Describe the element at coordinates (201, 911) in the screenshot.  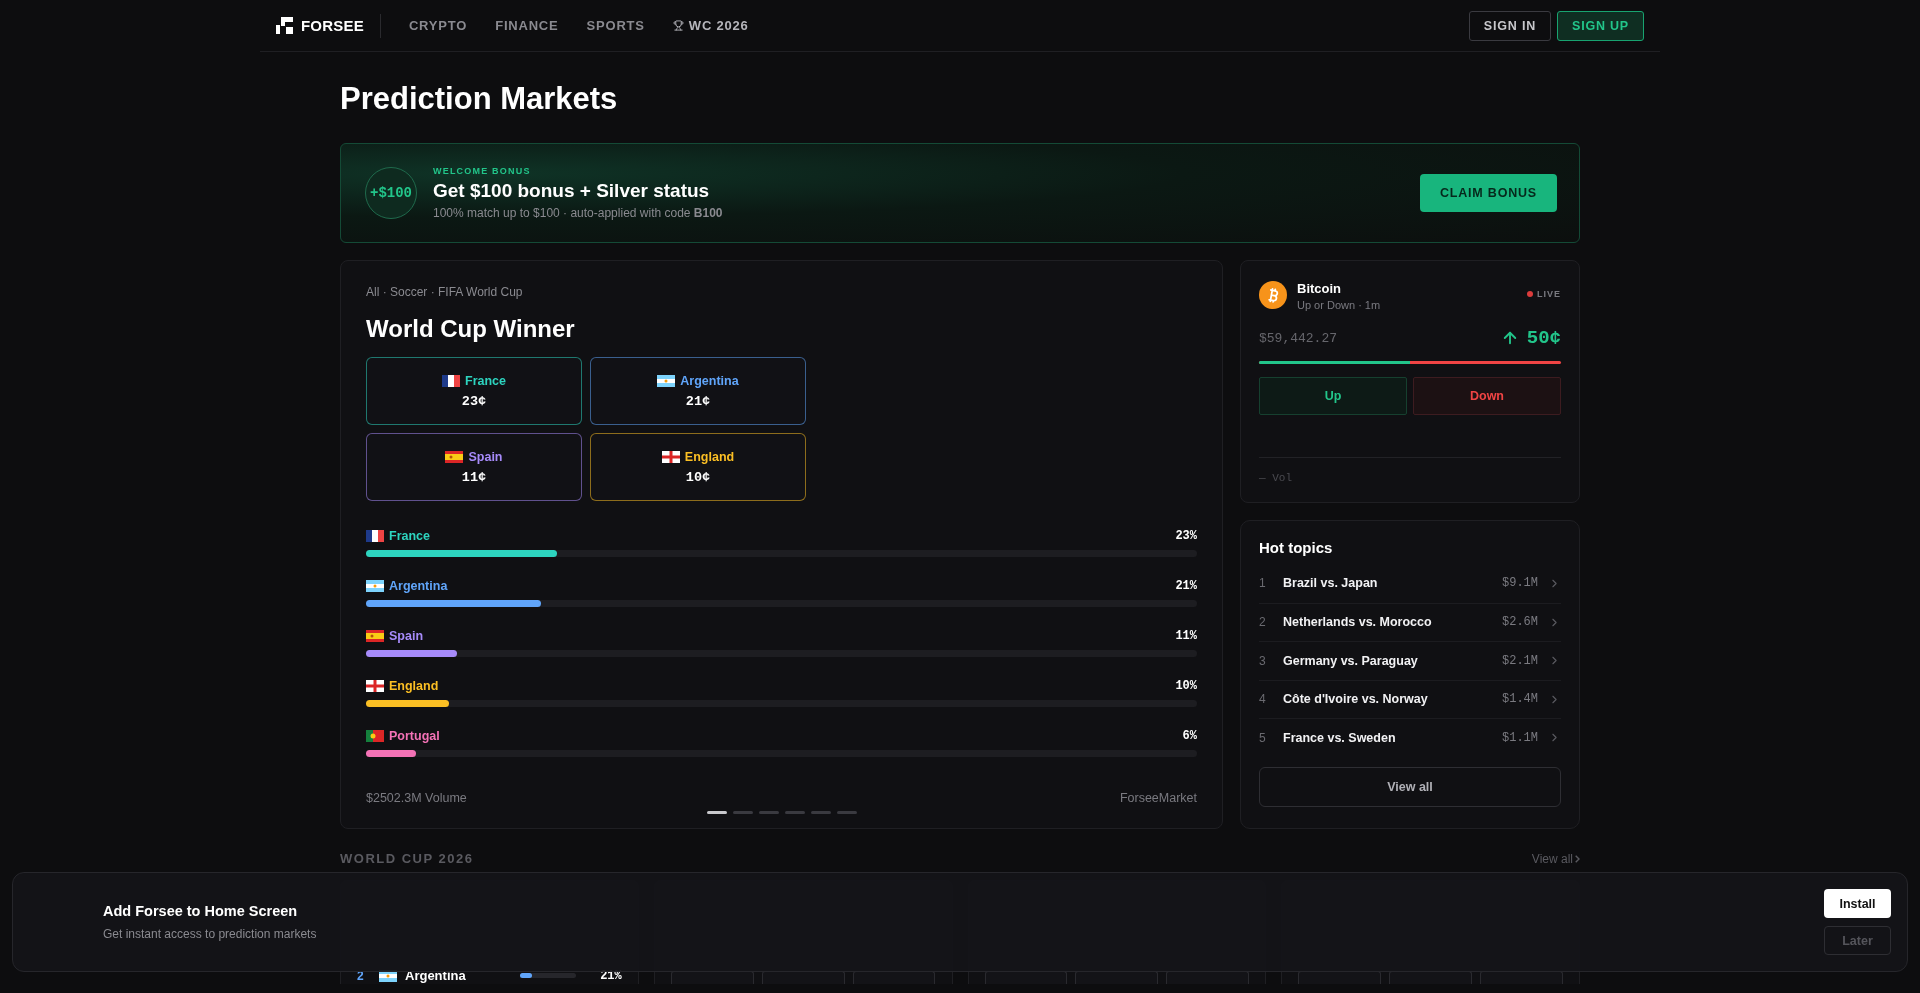
I see `prompt-title: Add Forsee to Home Screen` at that location.